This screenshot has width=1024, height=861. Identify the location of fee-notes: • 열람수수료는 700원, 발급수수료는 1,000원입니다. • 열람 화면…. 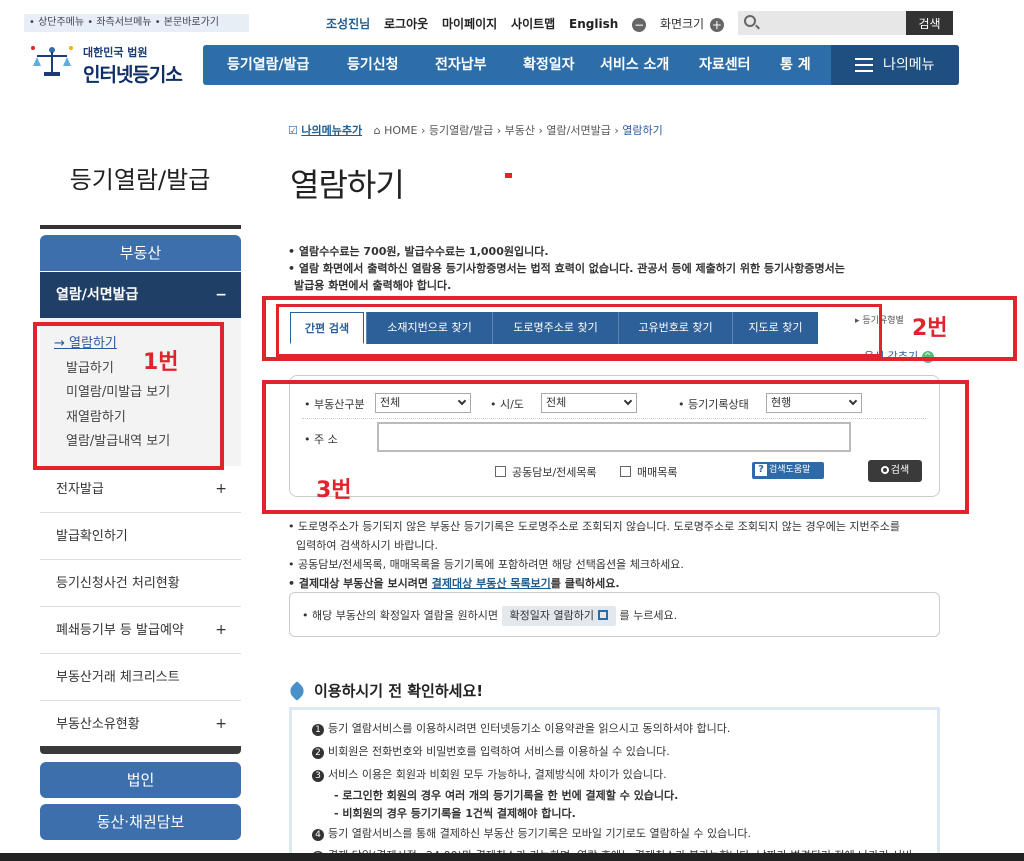
(608, 268).